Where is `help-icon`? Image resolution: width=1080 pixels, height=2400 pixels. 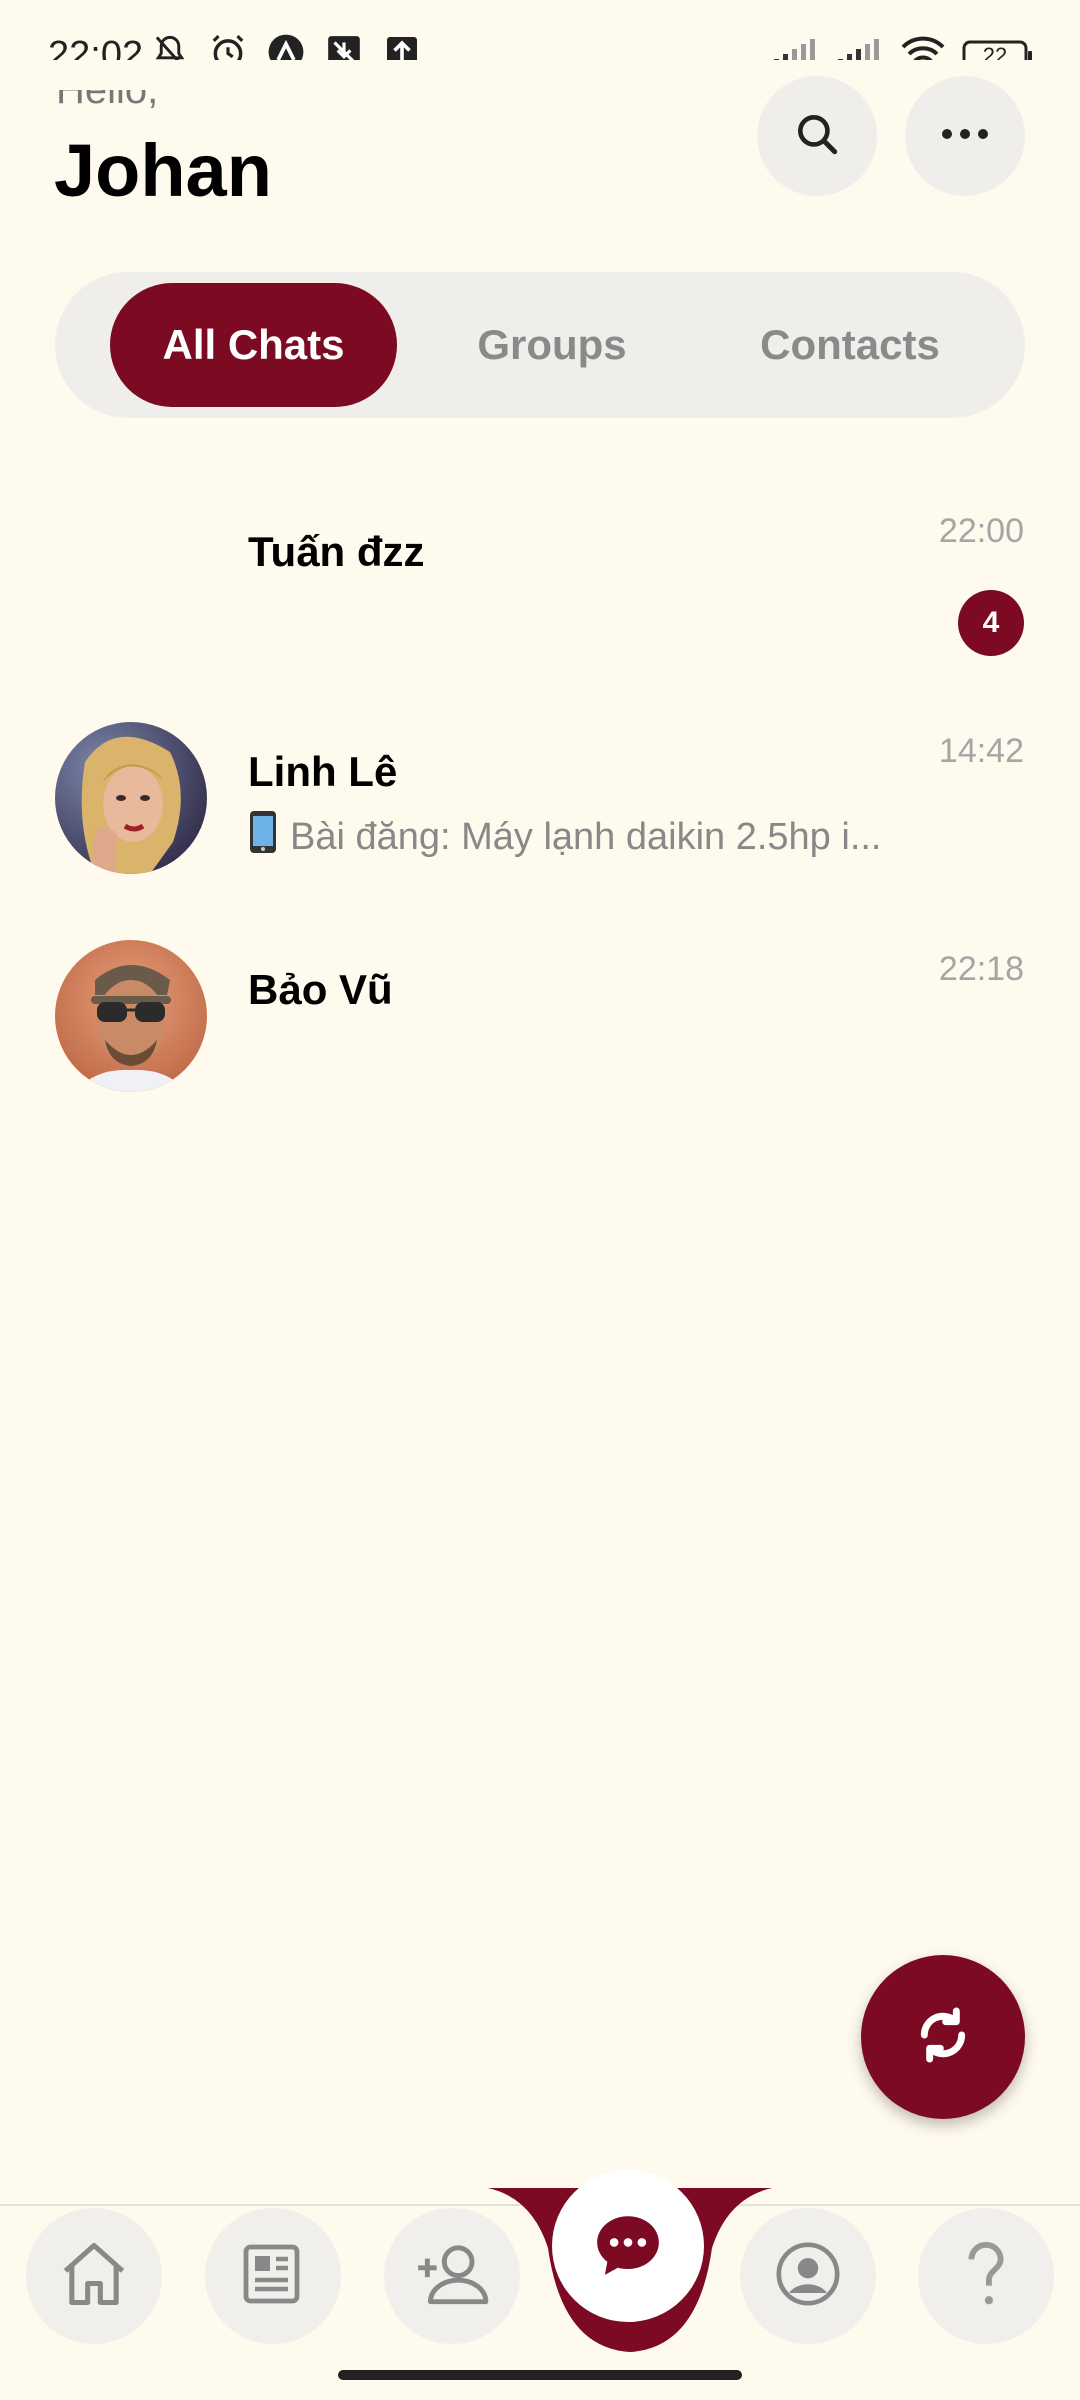
help-icon is located at coordinates (986, 2276).